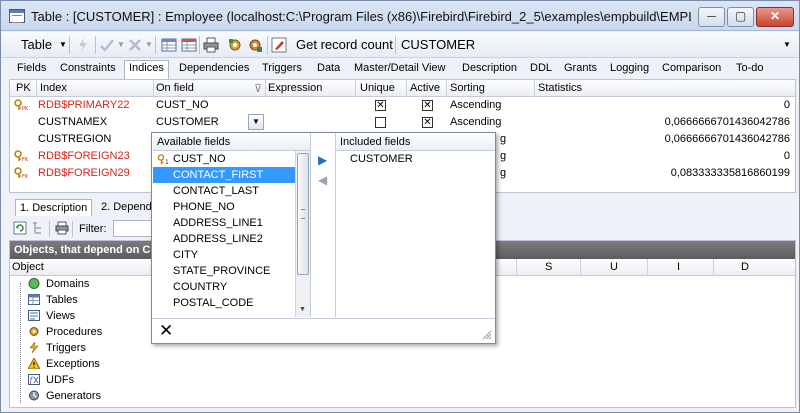 This screenshot has height=413, width=800. Describe the element at coordinates (107, 45) in the screenshot. I see `commit-check-icon` at that location.